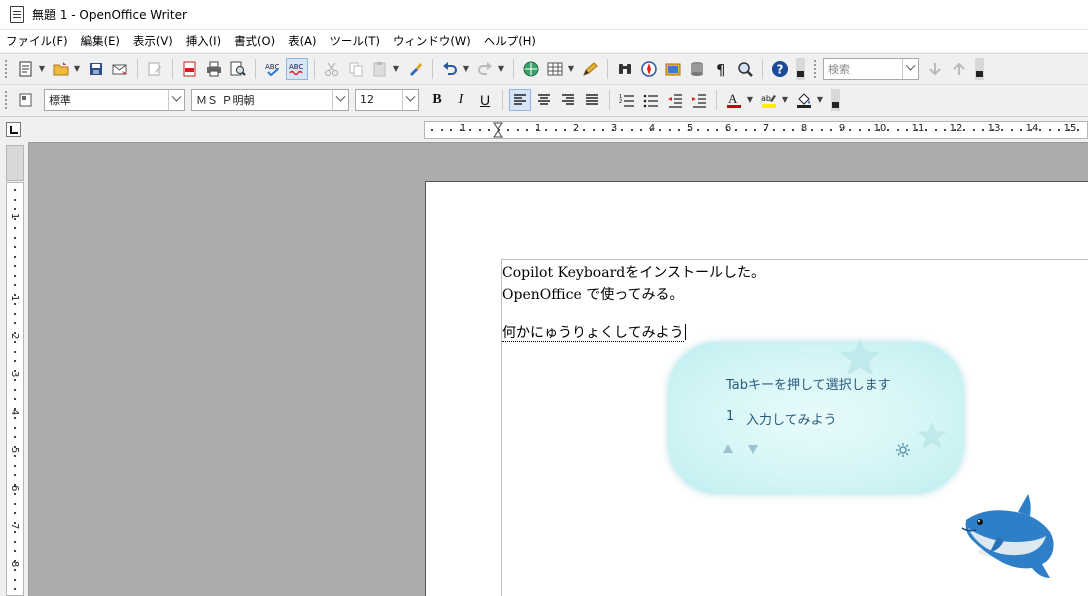  Describe the element at coordinates (14, 488) in the screenshot. I see `ruler-label: 6` at that location.